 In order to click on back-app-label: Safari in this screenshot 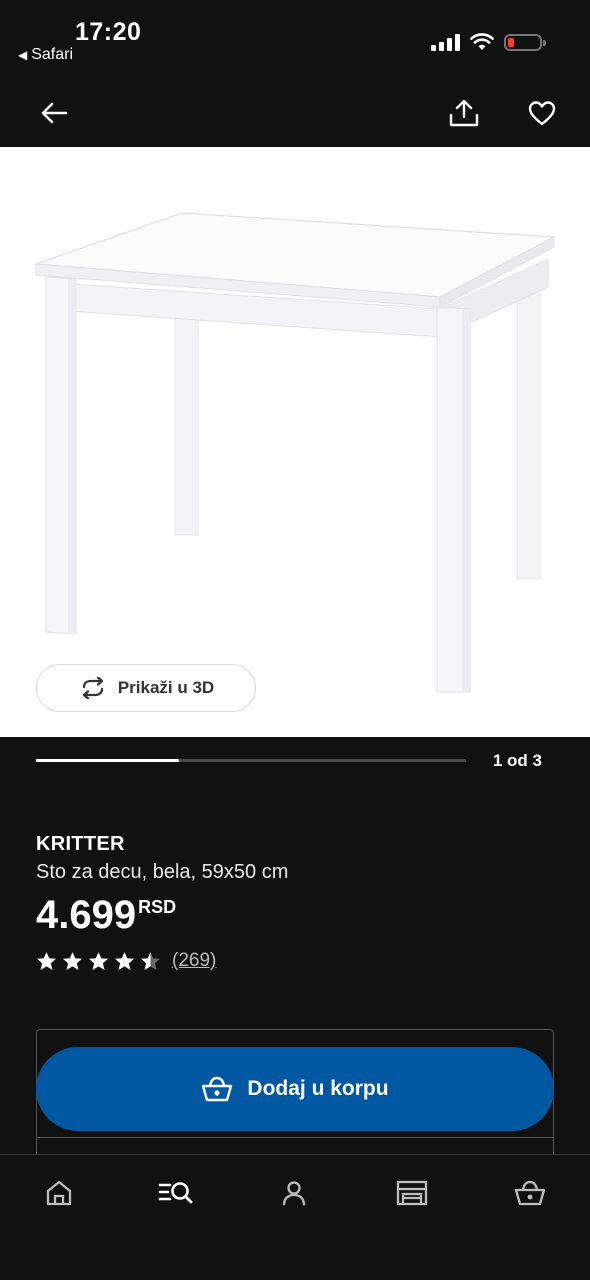, I will do `click(52, 54)`.